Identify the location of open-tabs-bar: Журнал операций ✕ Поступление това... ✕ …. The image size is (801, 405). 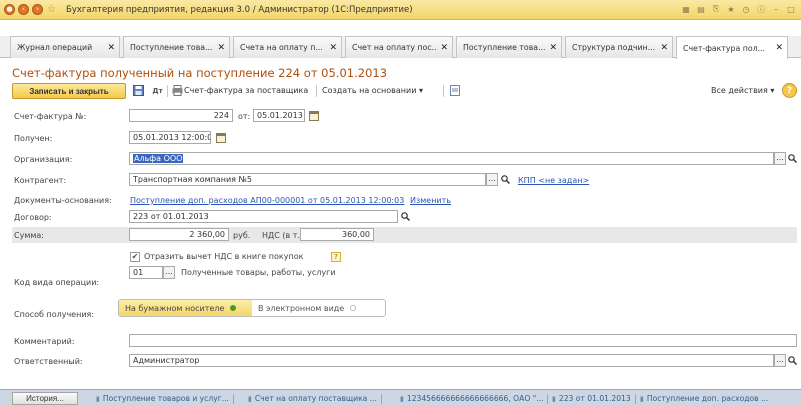
(400, 47).